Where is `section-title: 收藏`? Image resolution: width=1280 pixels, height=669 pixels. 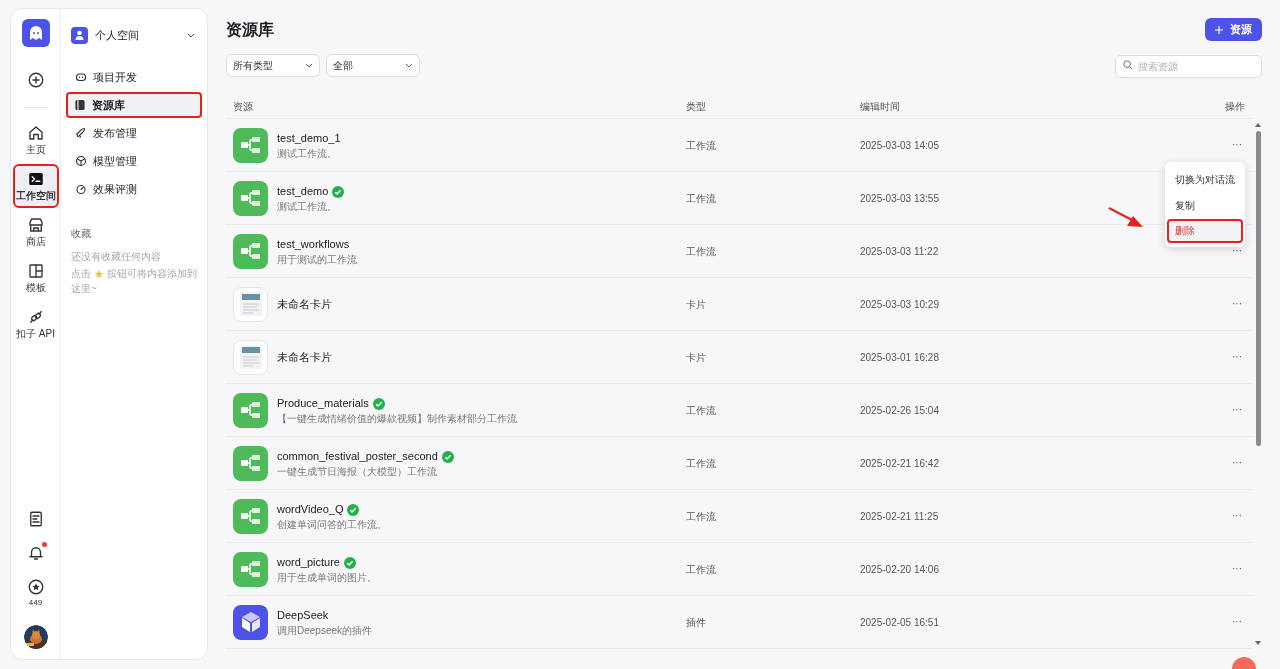 section-title: 收藏 is located at coordinates (81, 234).